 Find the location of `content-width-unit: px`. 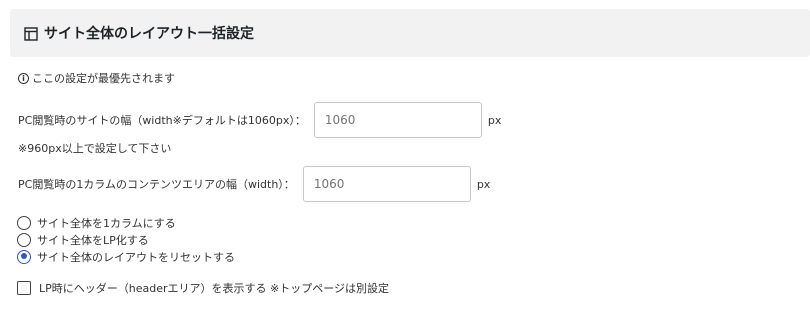

content-width-unit: px is located at coordinates (483, 184).